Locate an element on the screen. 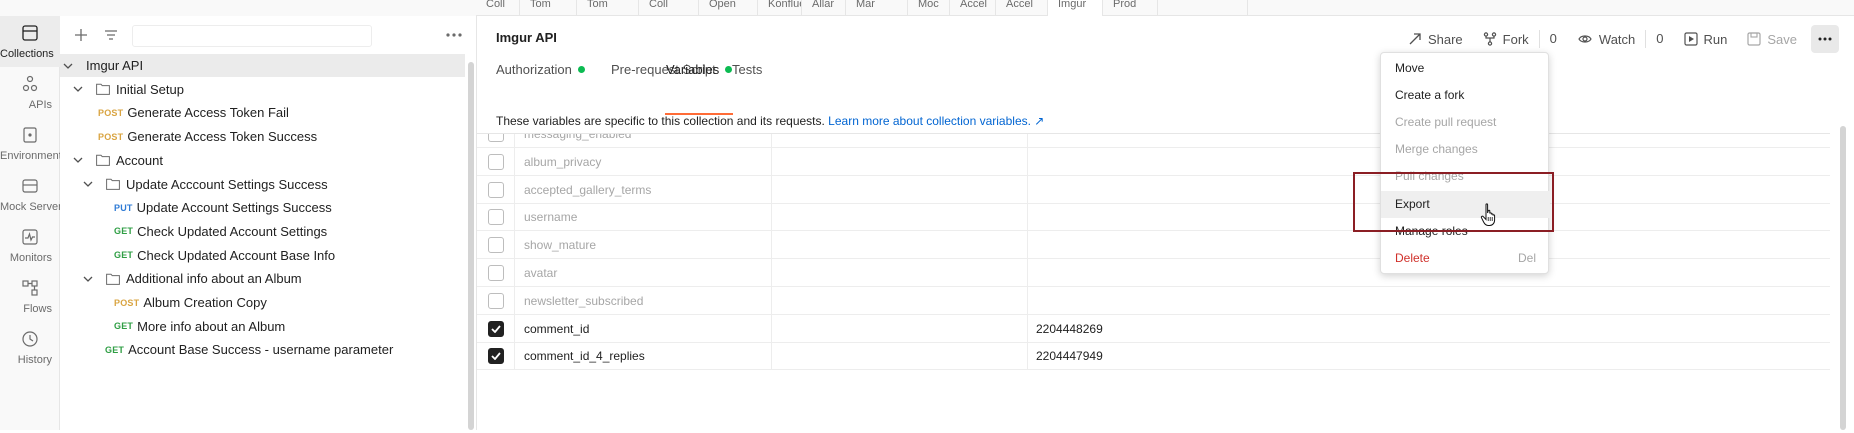  folder-item: Additional info about an Album is located at coordinates (262, 278).